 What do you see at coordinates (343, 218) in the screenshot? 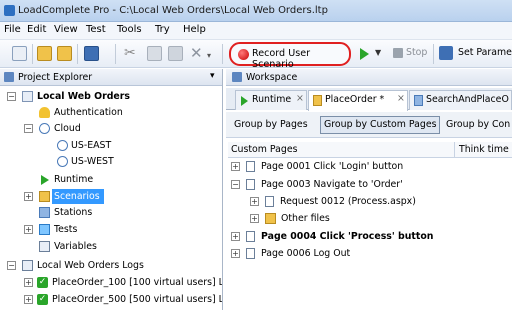
I see `list-item: + Other files` at bounding box center [343, 218].